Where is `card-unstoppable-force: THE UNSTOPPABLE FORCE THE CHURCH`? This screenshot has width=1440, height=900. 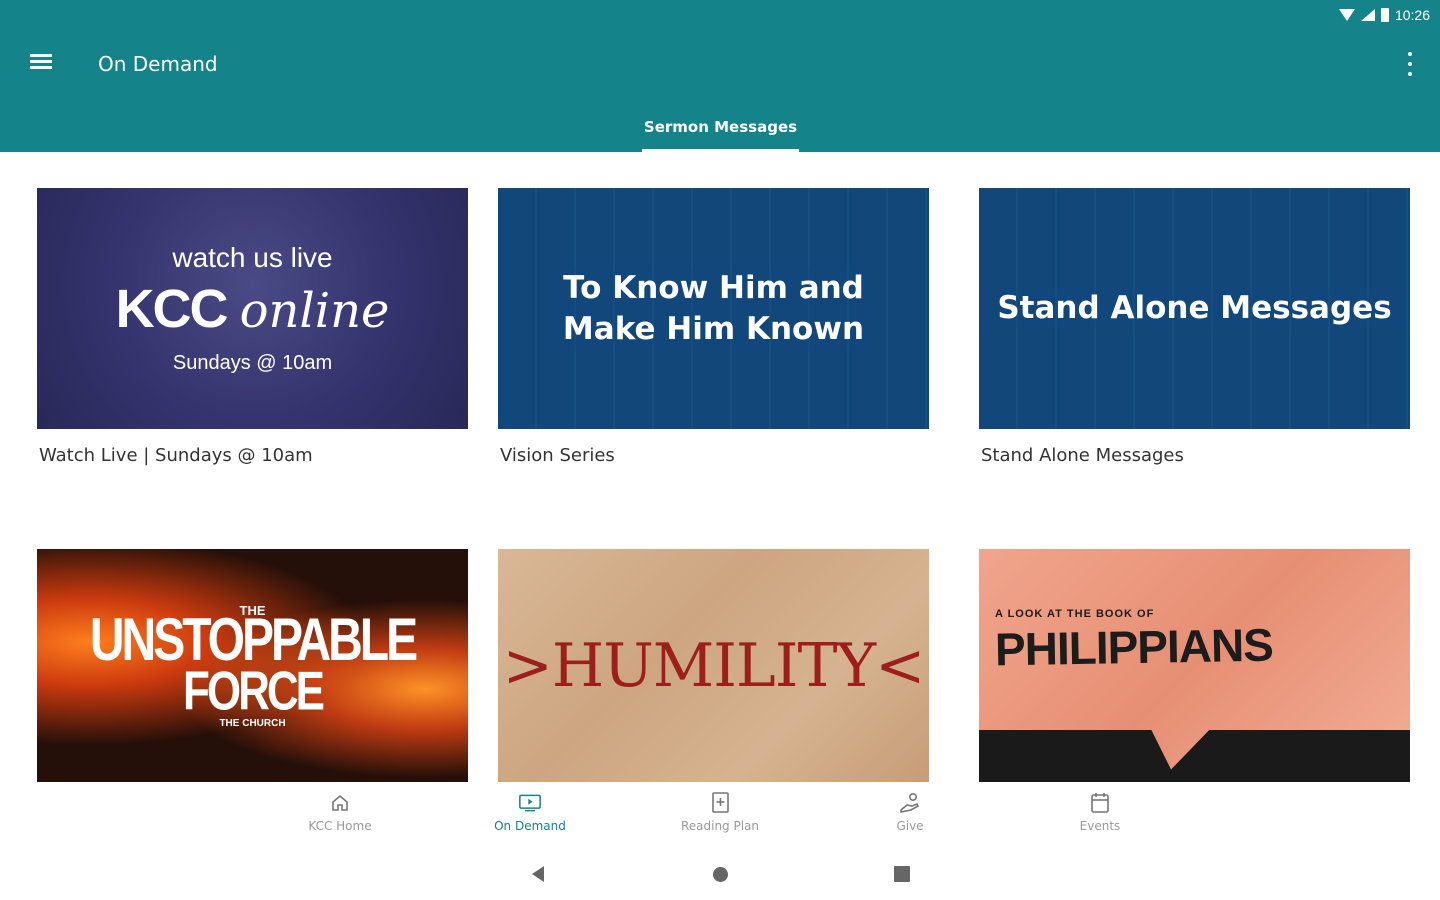 card-unstoppable-force: THE UNSTOPPABLE FORCE THE CHURCH is located at coordinates (252, 665).